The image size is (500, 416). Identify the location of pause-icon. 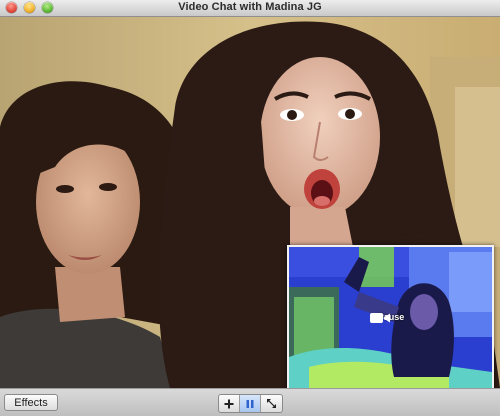
(250, 403).